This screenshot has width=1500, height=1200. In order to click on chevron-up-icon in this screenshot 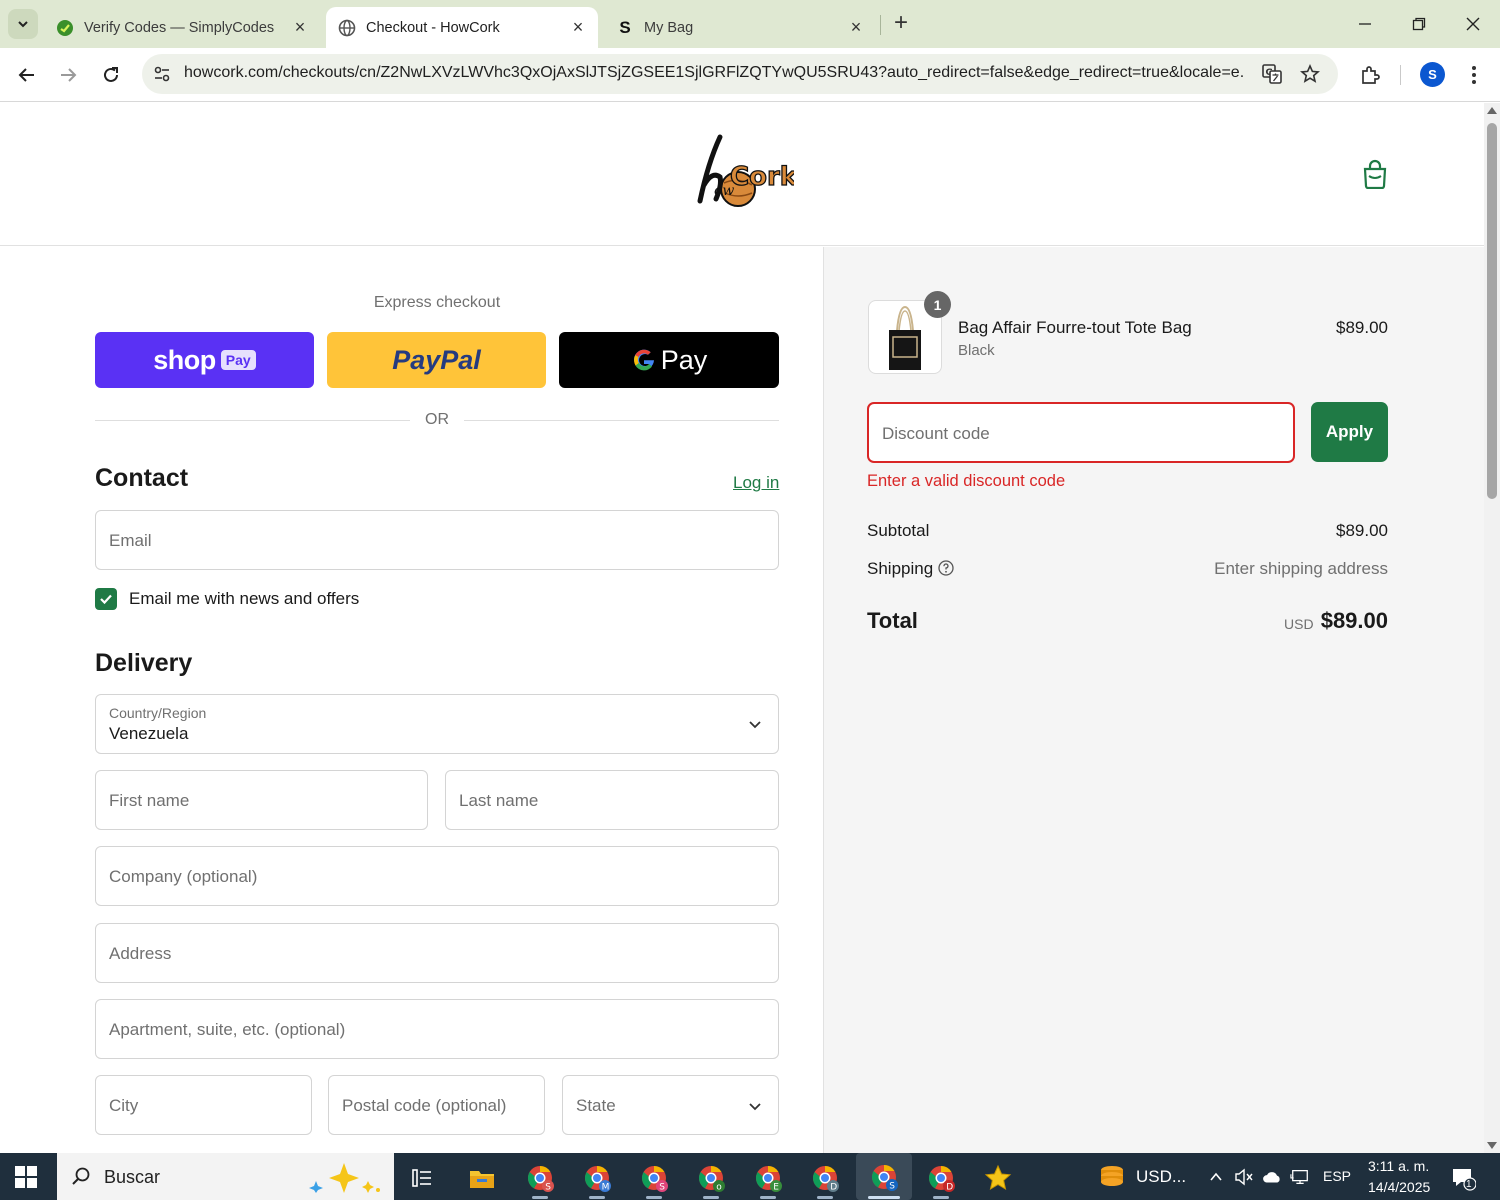, I will do `click(1216, 1177)`.